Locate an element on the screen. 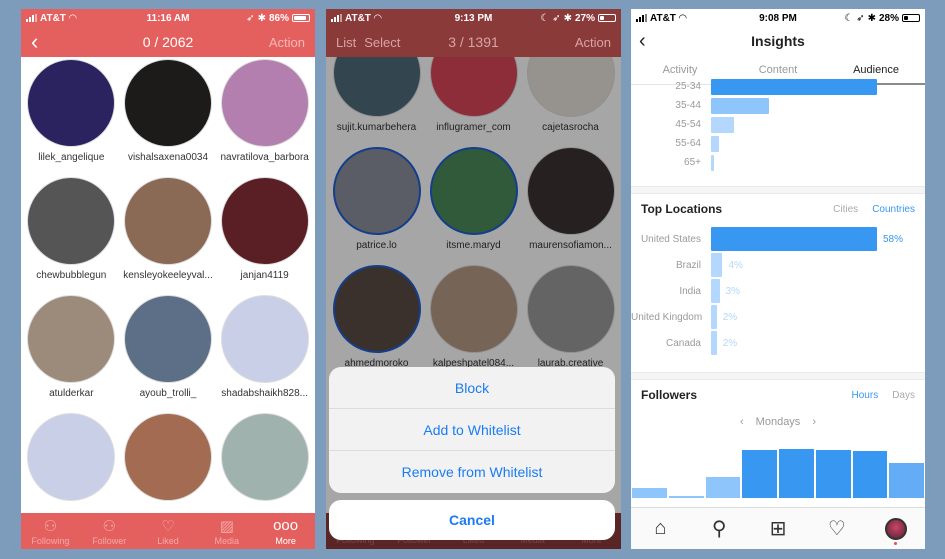  tab-add-post: ⊞ is located at coordinates (778, 528).